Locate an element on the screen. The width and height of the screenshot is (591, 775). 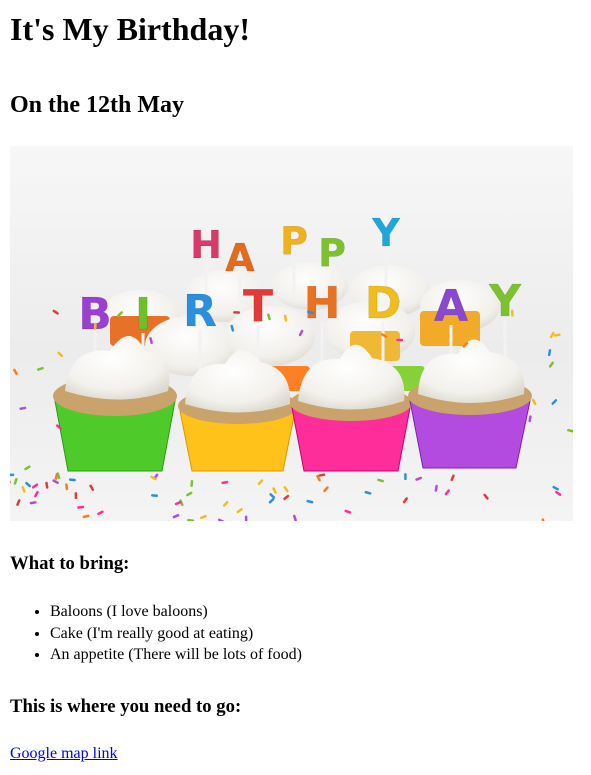
list-item: Baloons (I love baloons) is located at coordinates (176, 612).